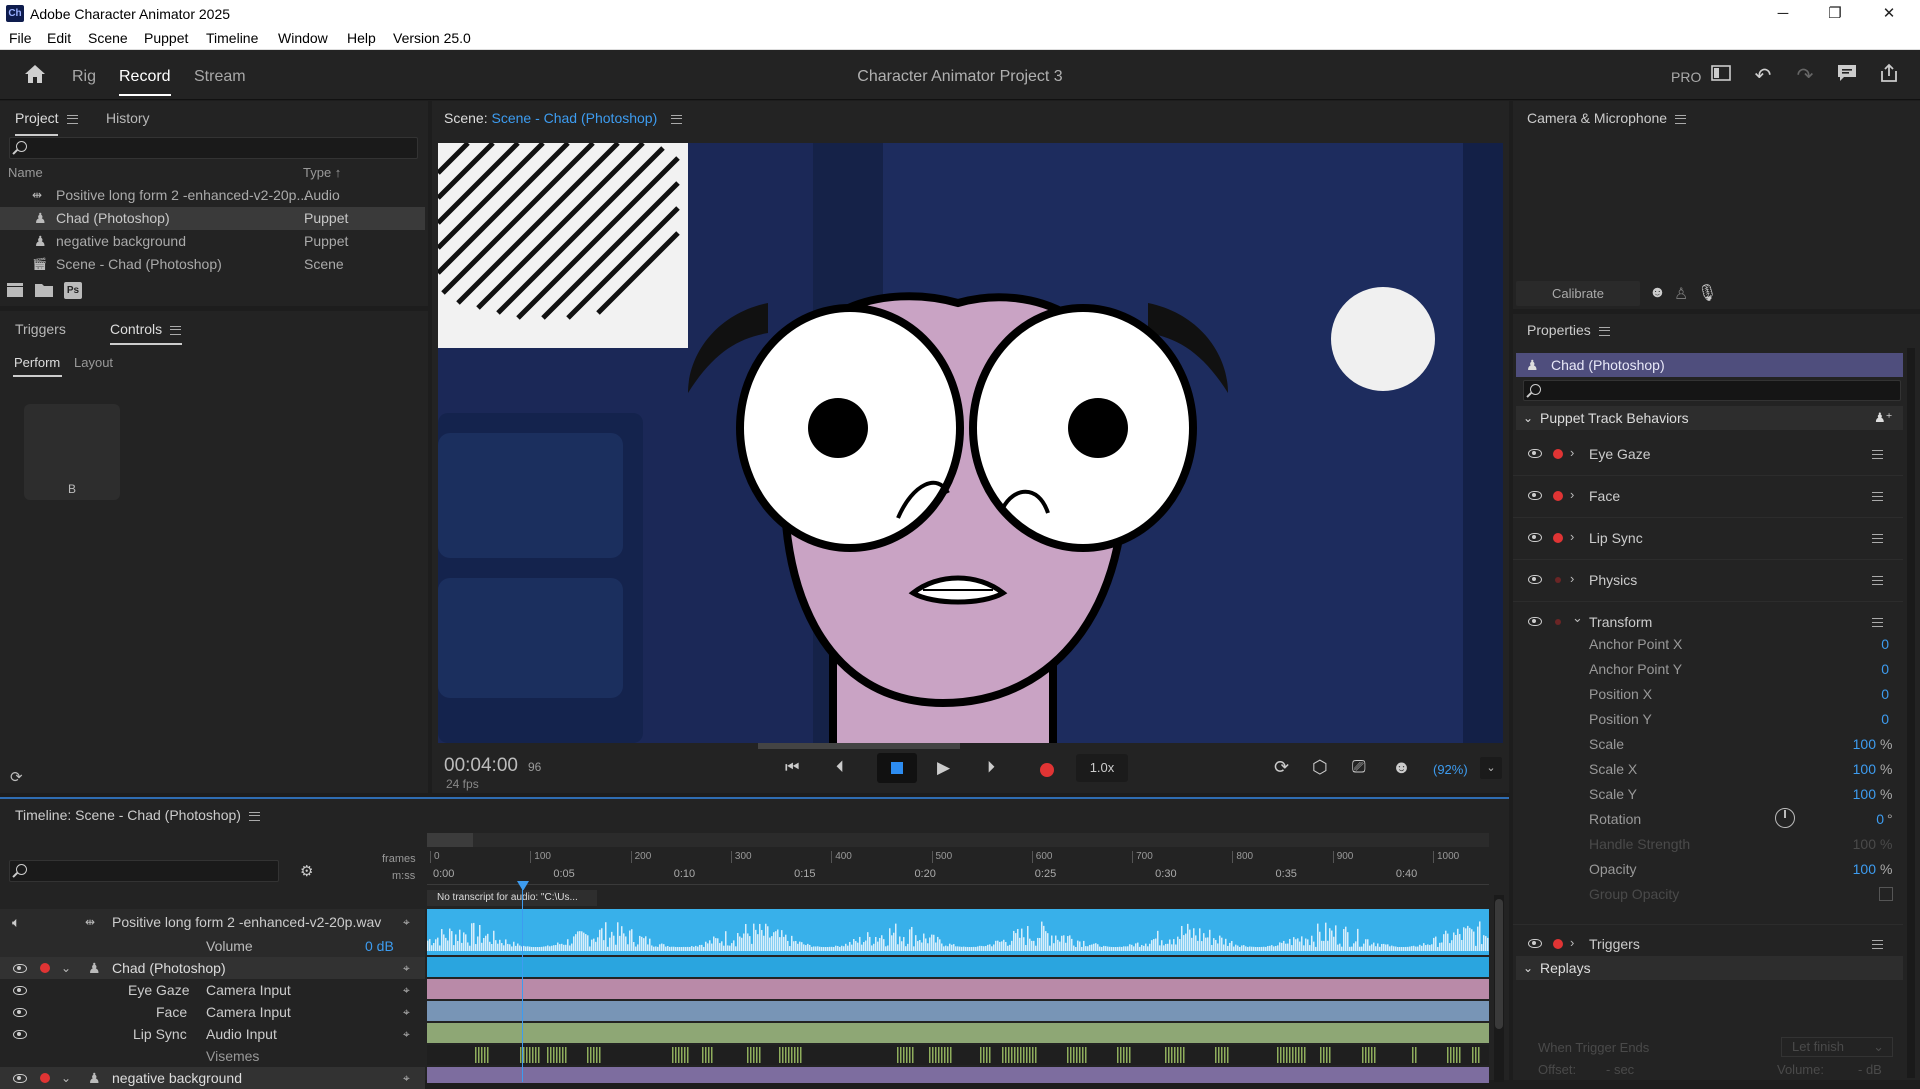 This screenshot has height=1089, width=1920. I want to click on behavior-row: › Physics, so click(1708, 581).